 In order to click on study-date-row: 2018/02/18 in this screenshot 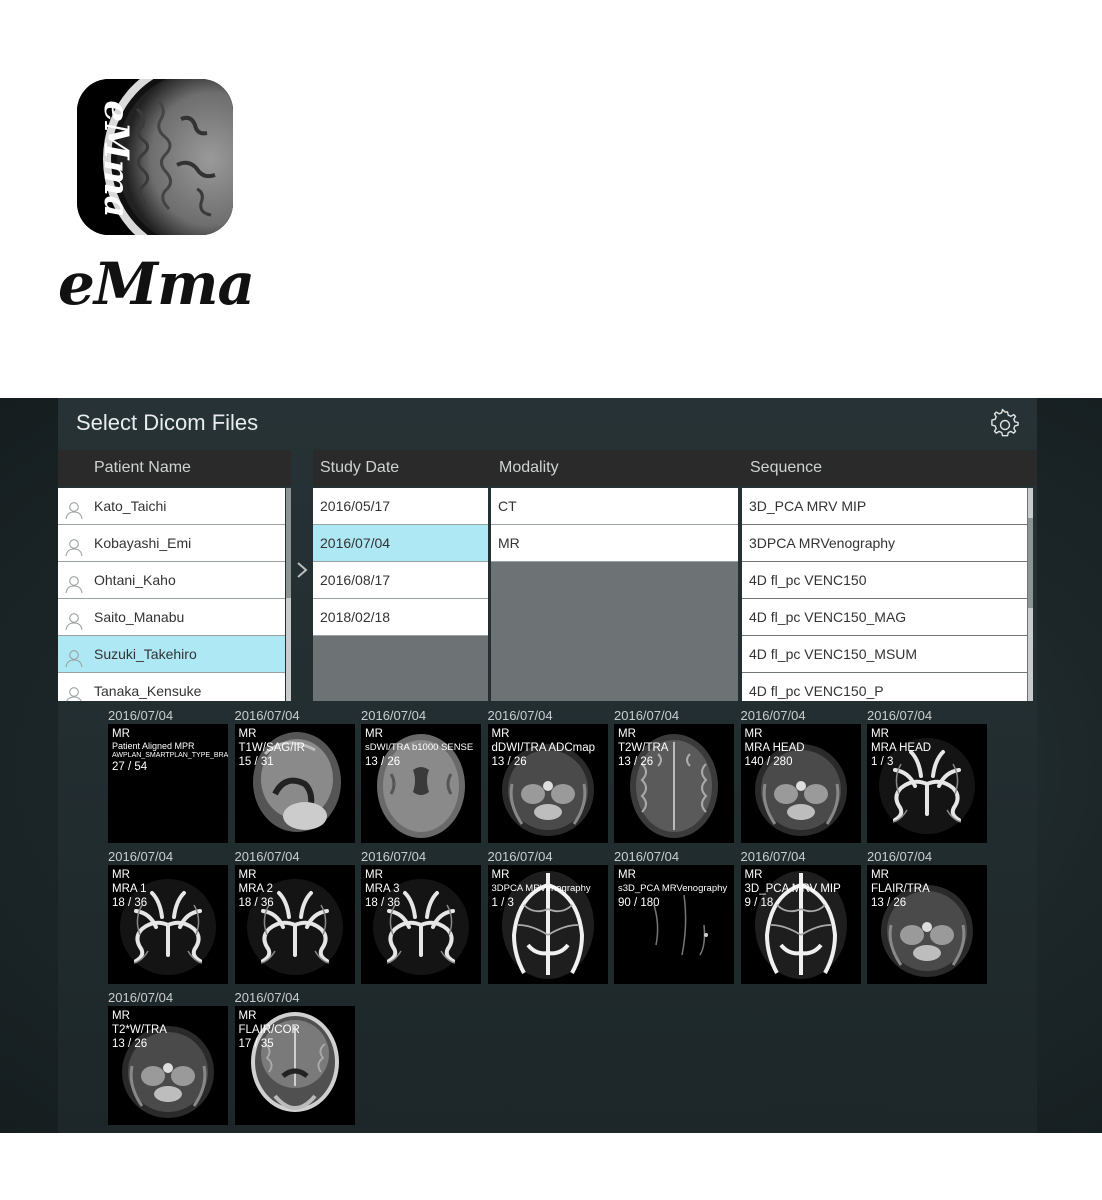, I will do `click(400, 617)`.